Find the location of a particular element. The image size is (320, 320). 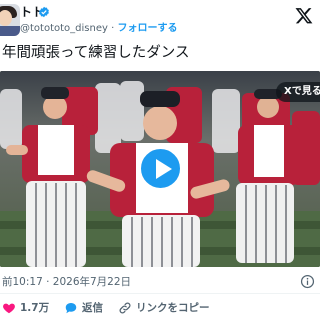

copy-link-label: リンクをコピー is located at coordinates (173, 308).